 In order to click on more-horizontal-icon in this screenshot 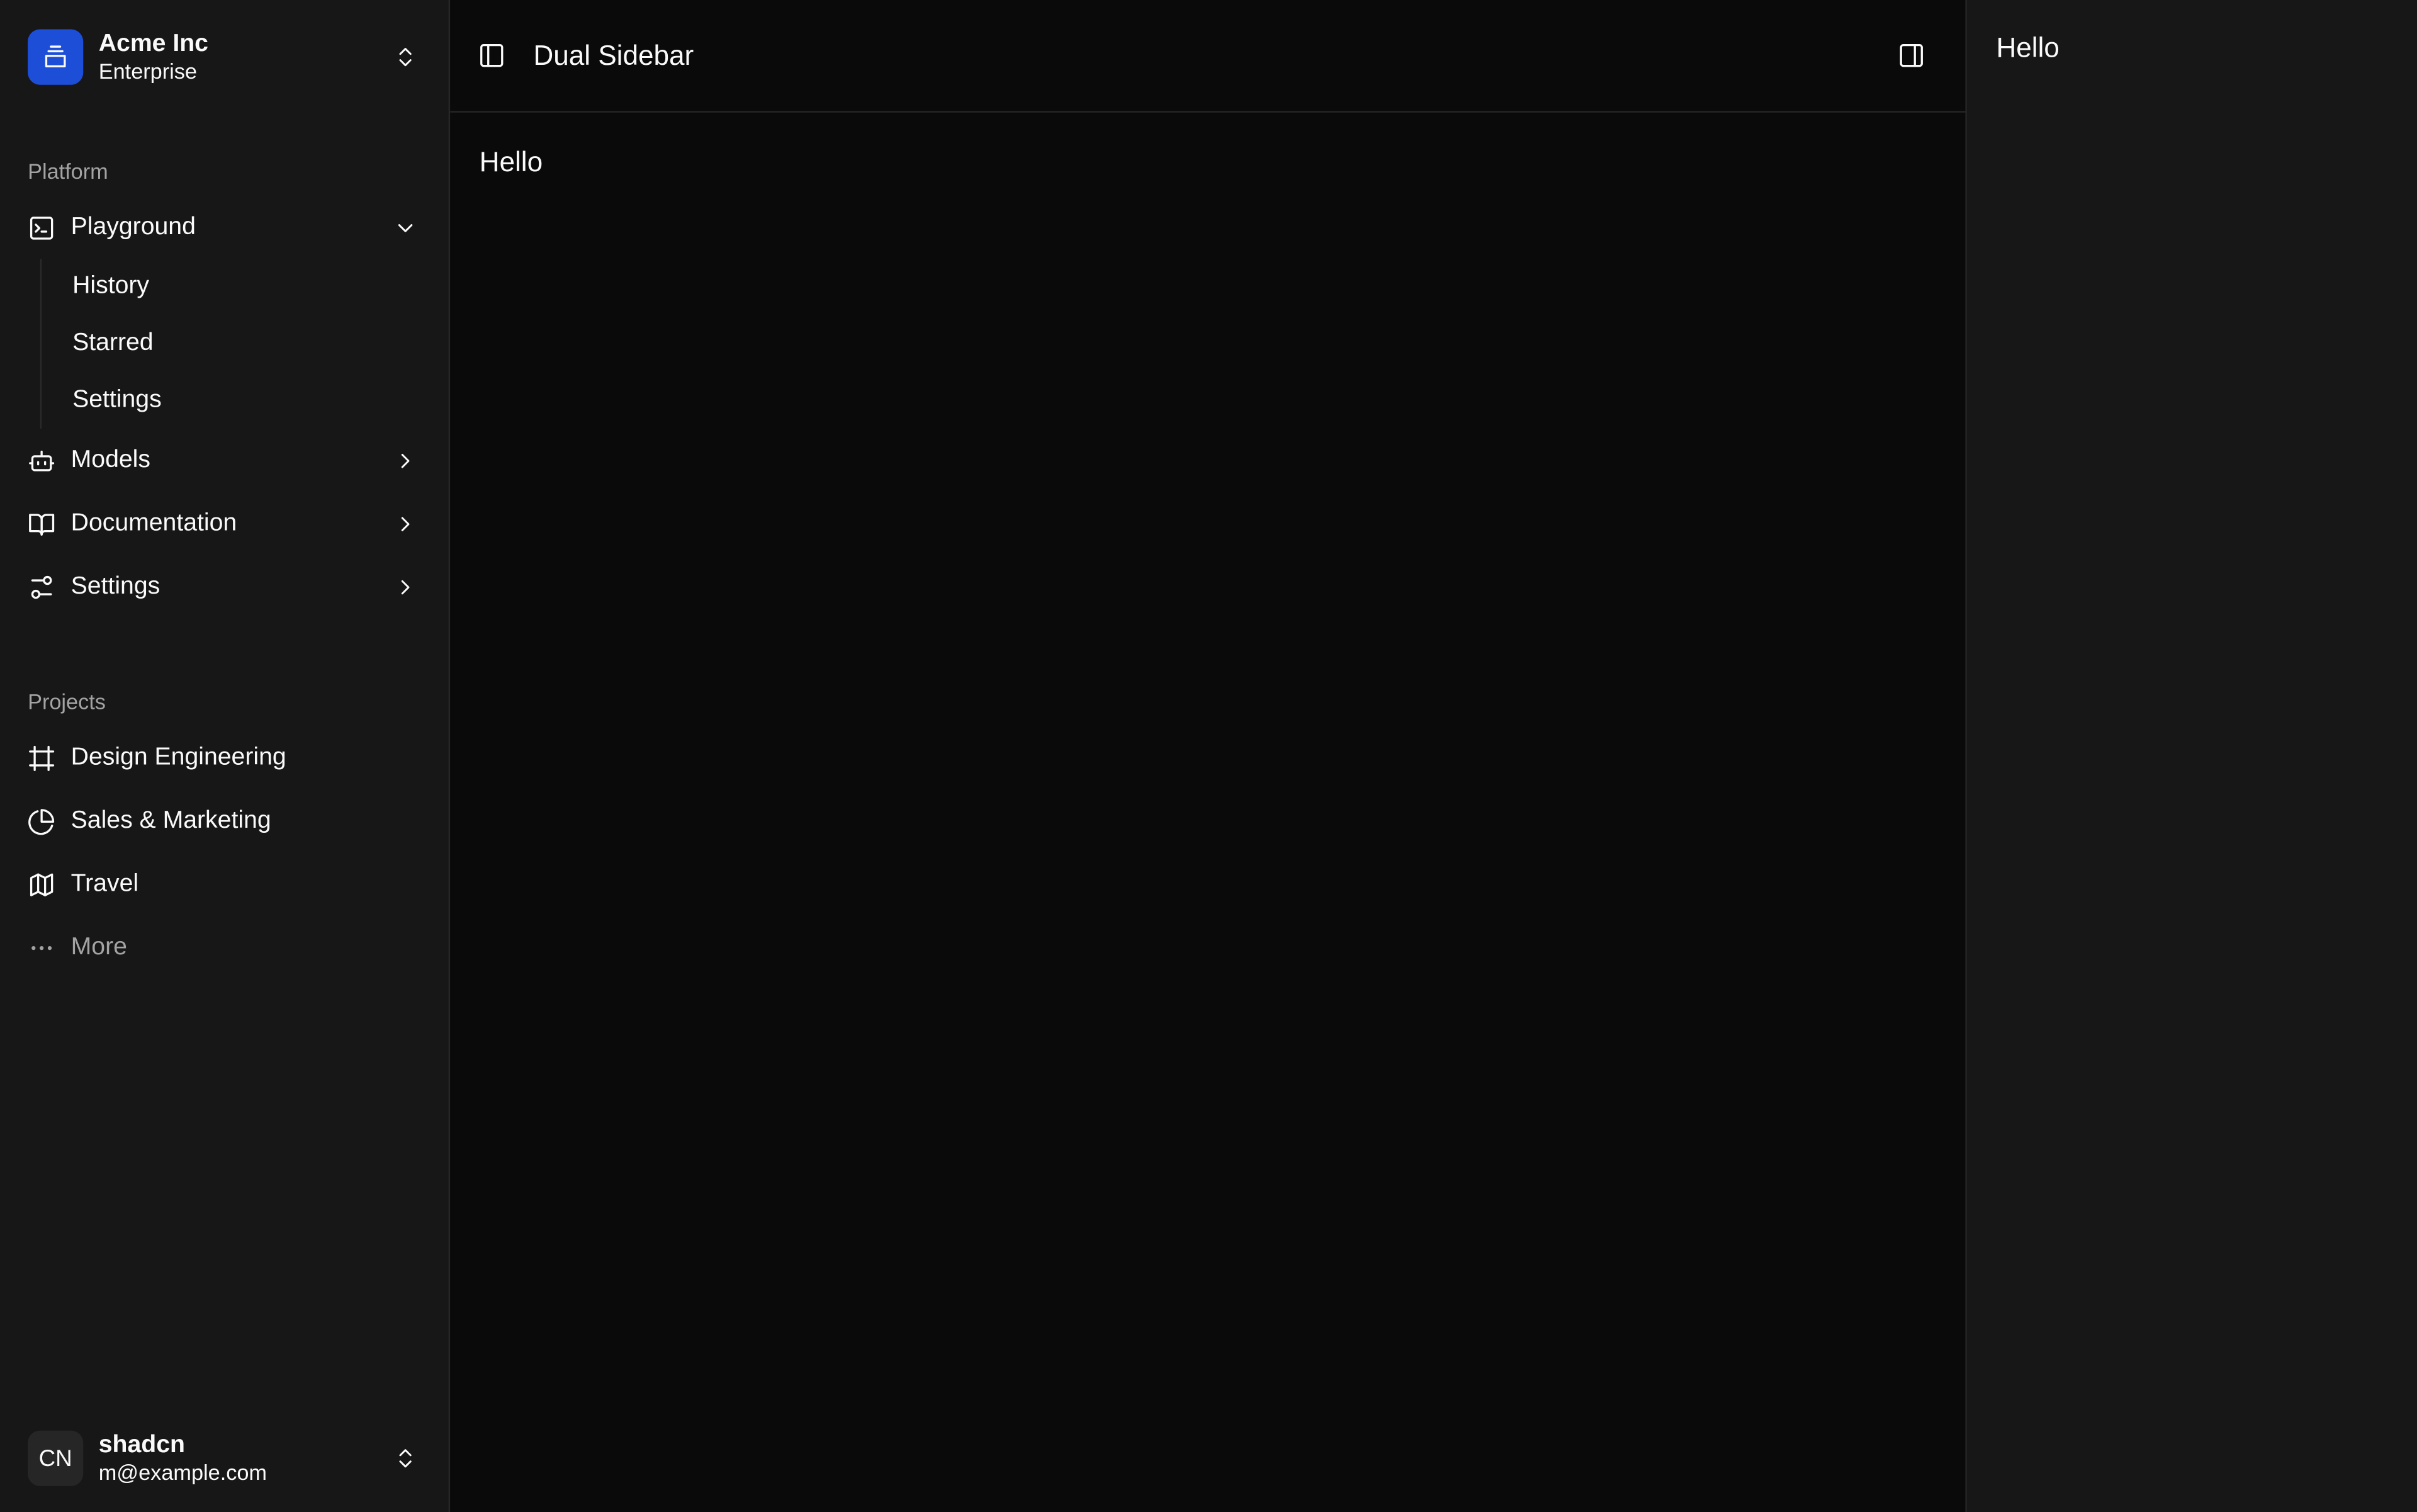, I will do `click(41, 947)`.